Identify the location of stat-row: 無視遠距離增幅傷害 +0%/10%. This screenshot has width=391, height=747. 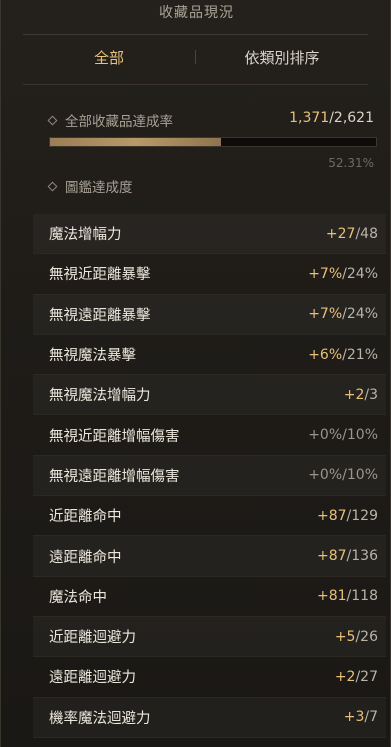
(209, 476).